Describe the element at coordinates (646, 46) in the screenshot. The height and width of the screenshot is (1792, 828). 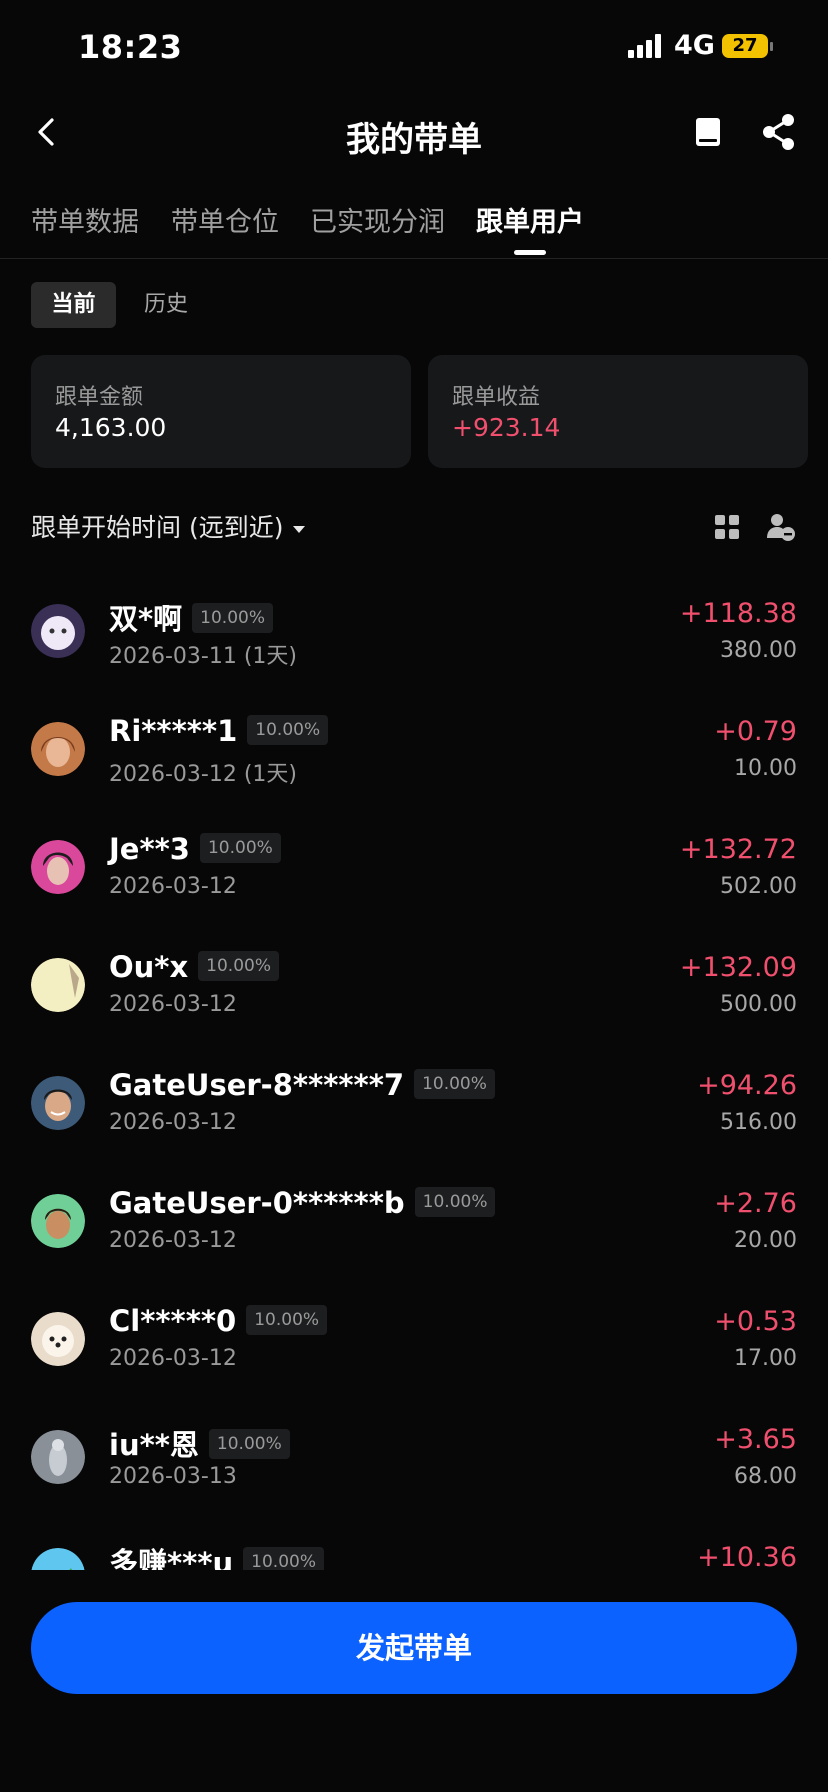
I see `signal-icon` at that location.